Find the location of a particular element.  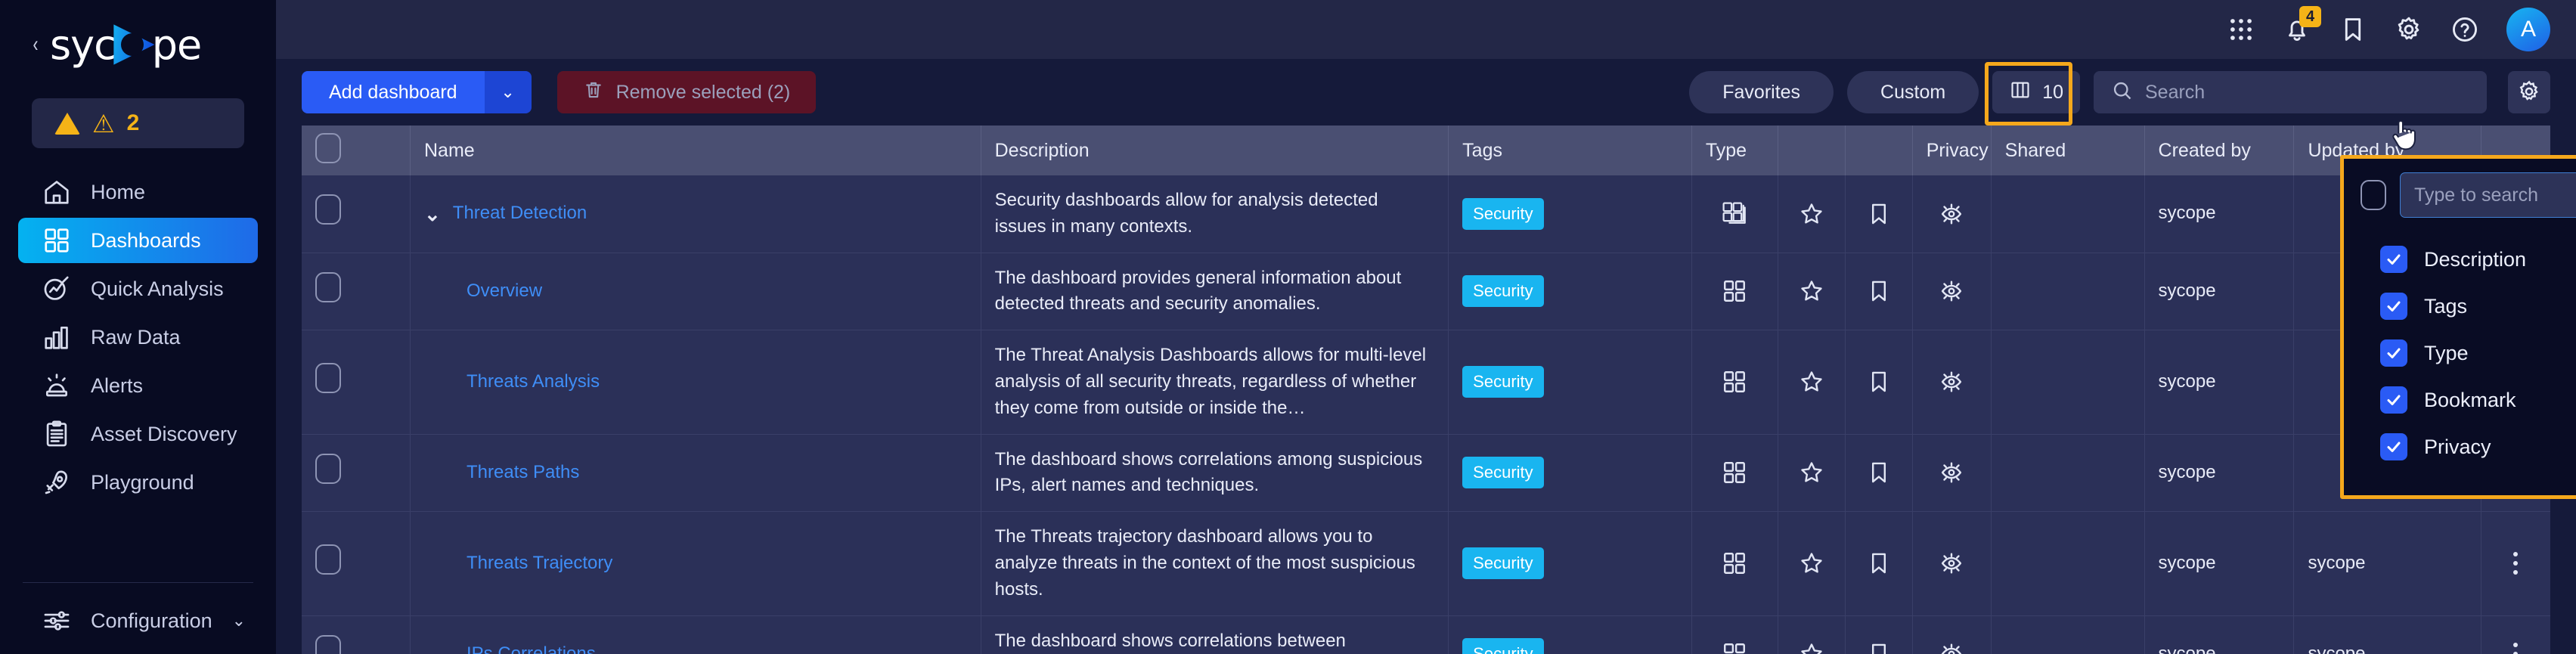

sycope-logo: syc pe is located at coordinates (126, 45).